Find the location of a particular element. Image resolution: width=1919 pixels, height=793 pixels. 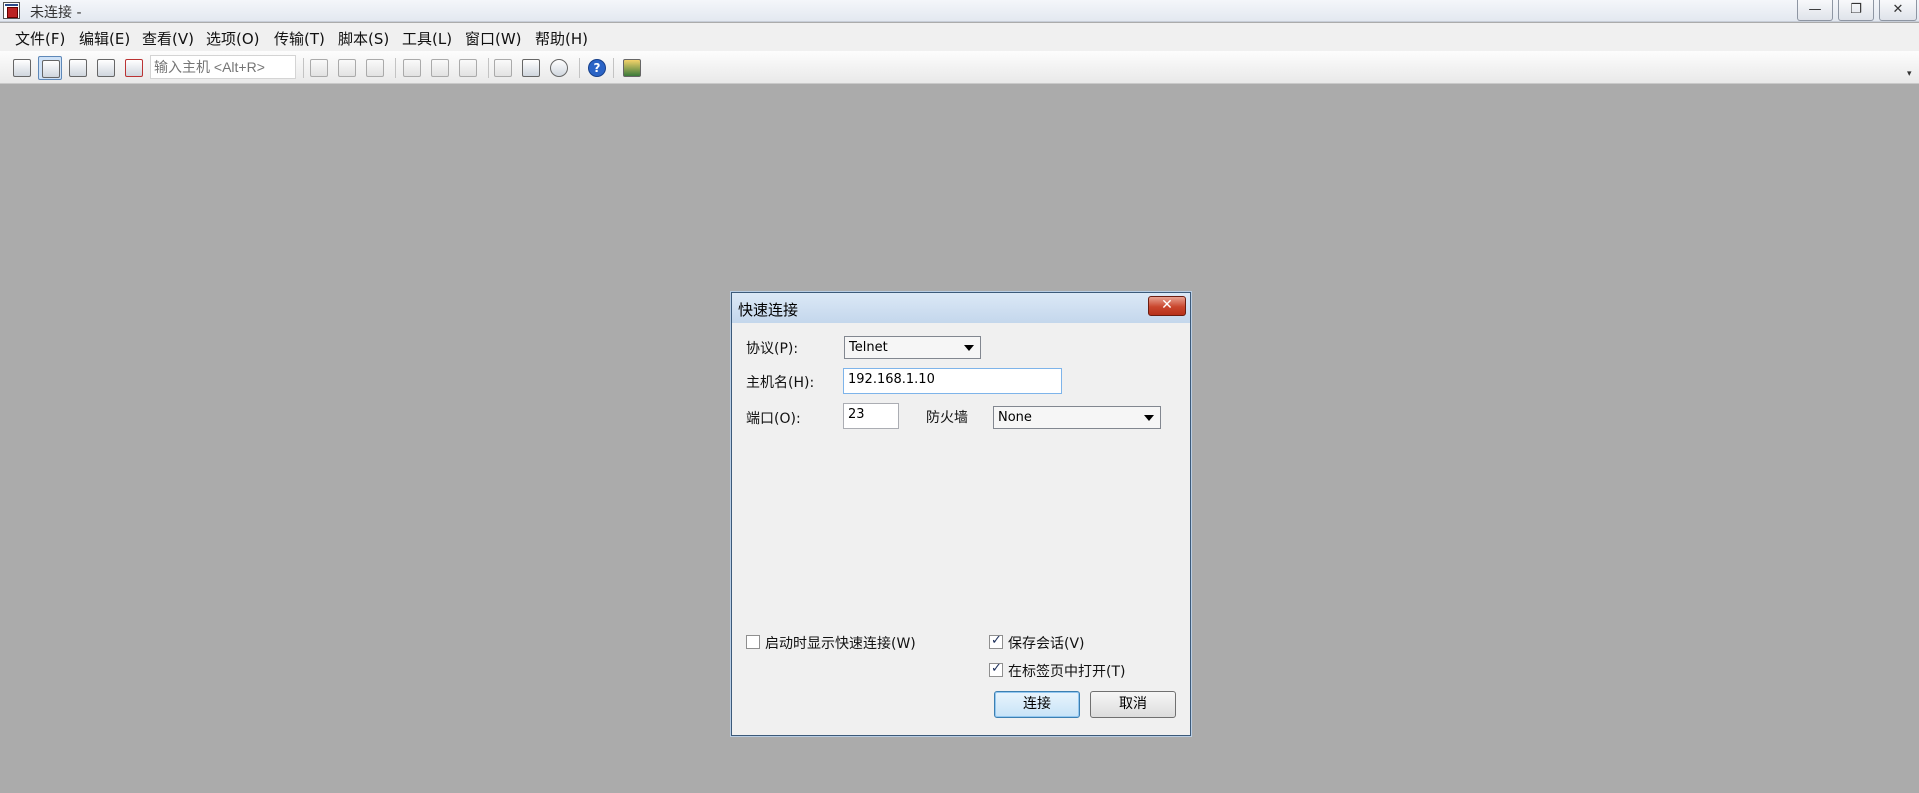

app-icon is located at coordinates (11, 10).